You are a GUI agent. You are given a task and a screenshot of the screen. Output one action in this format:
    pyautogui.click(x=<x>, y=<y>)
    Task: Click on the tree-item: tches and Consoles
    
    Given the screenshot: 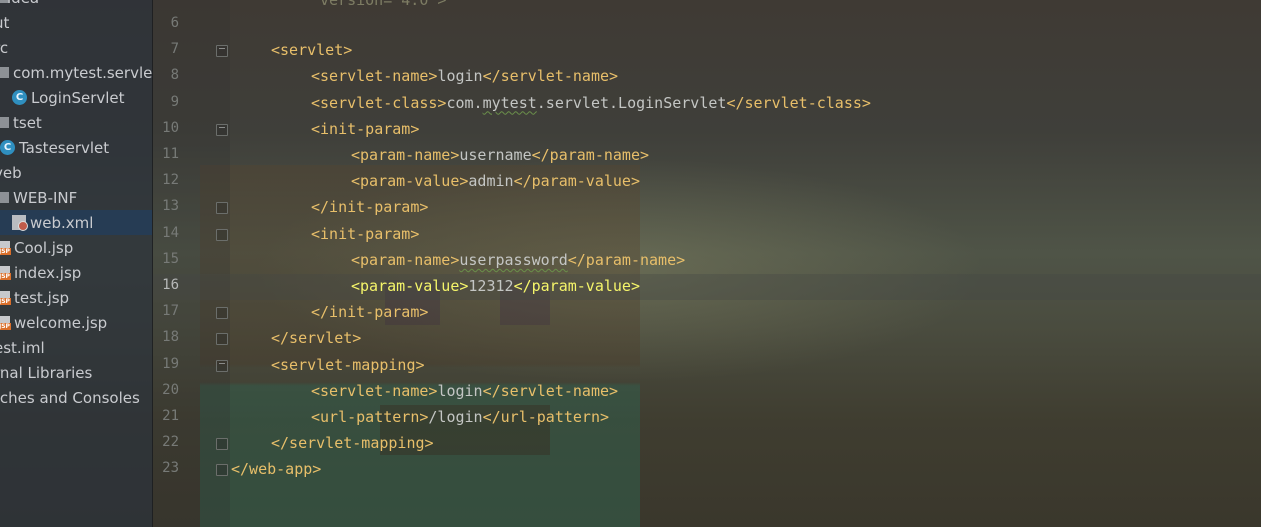 What is the action you would take?
    pyautogui.click(x=76, y=397)
    